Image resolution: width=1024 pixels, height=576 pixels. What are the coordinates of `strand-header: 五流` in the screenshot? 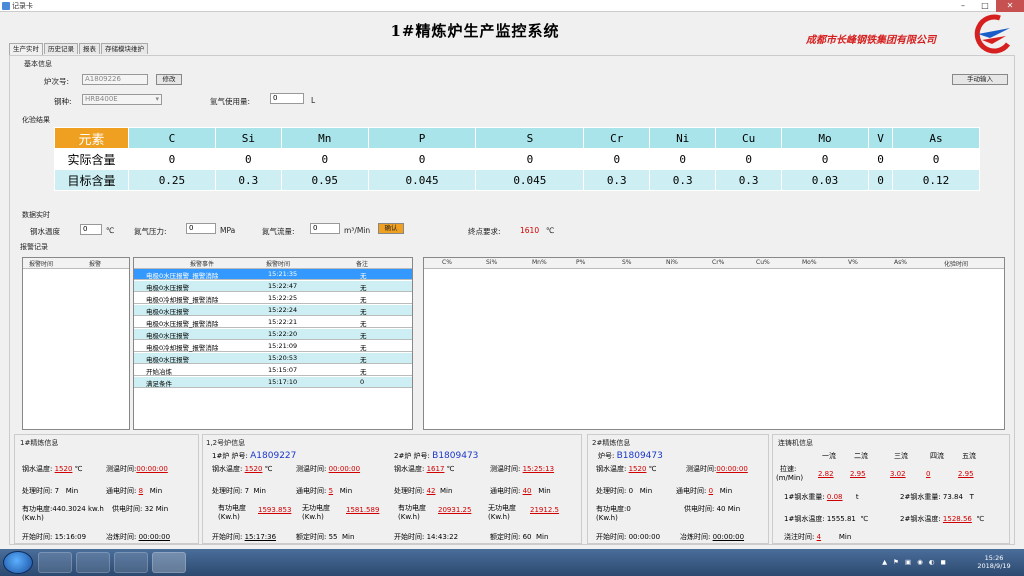 It's located at (969, 456).